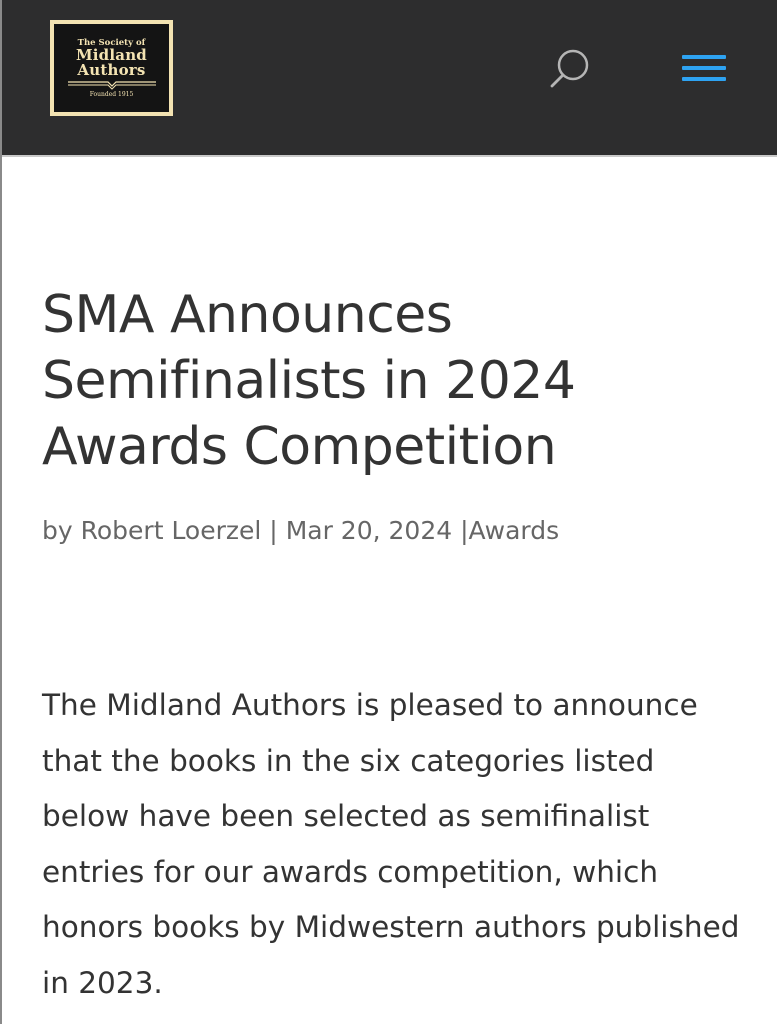  Describe the element at coordinates (111, 94) in the screenshot. I see `logo-text-founded: Founded 1915` at that location.